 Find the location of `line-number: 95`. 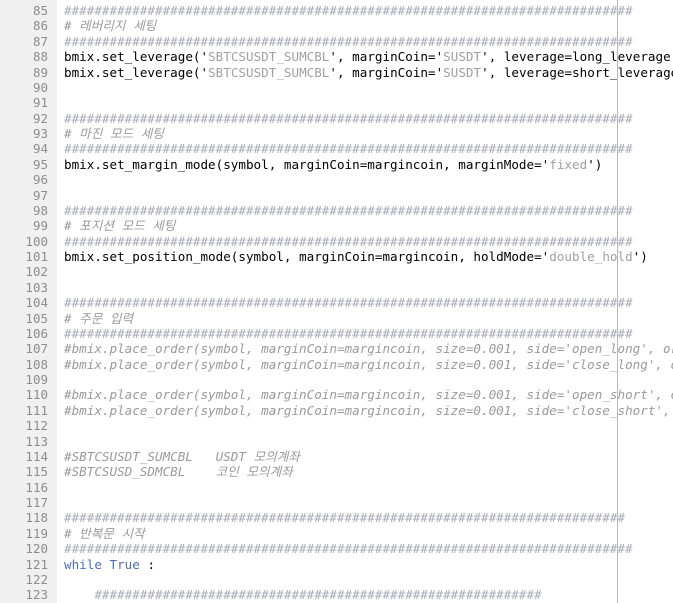

line-number: 95 is located at coordinates (40, 164).